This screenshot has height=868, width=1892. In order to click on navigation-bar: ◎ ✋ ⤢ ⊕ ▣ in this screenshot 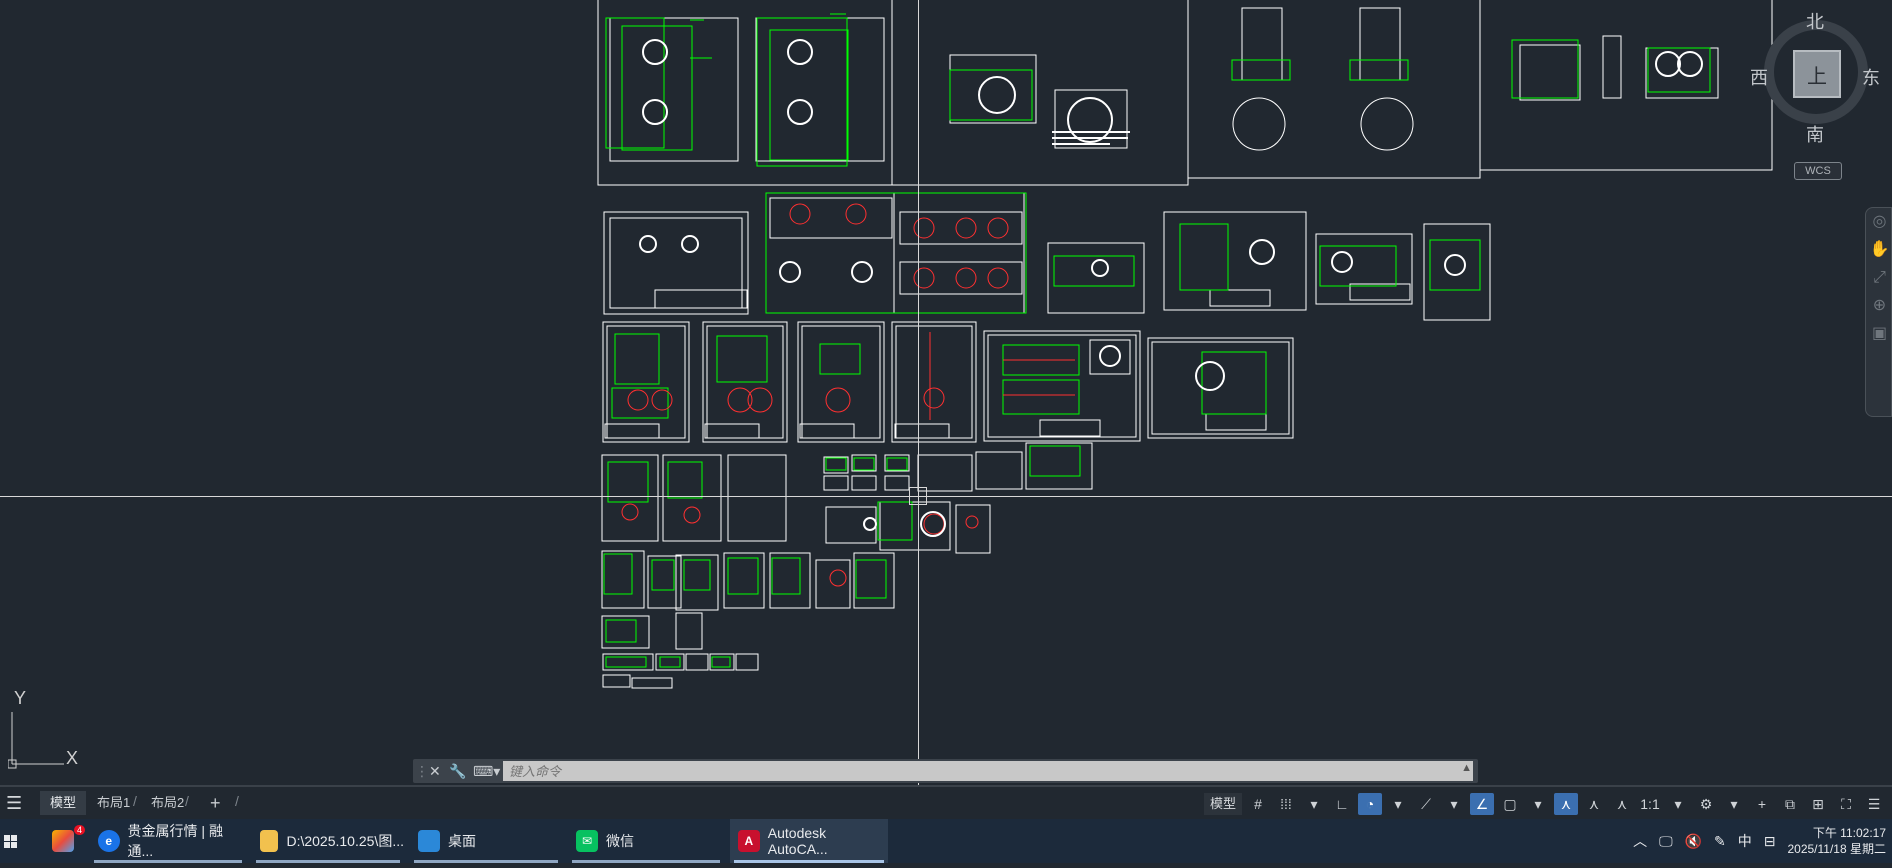, I will do `click(1878, 312)`.